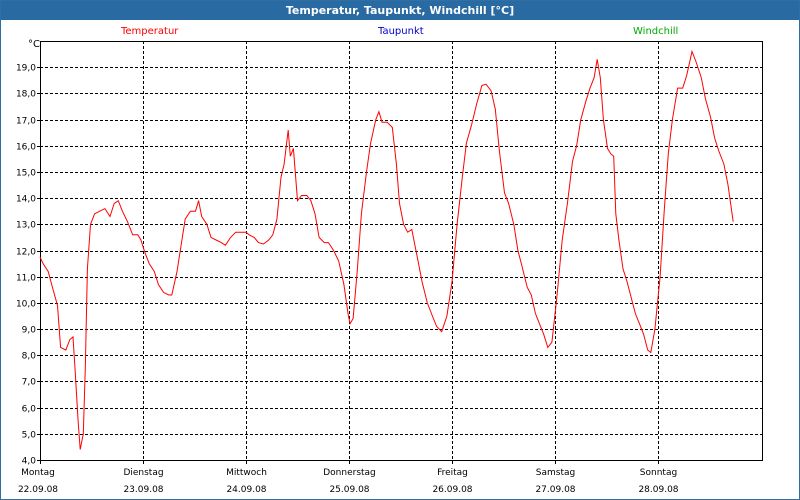 This screenshot has height=500, width=800. Describe the element at coordinates (29, 357) in the screenshot. I see `y-tick-label: 8,0` at that location.